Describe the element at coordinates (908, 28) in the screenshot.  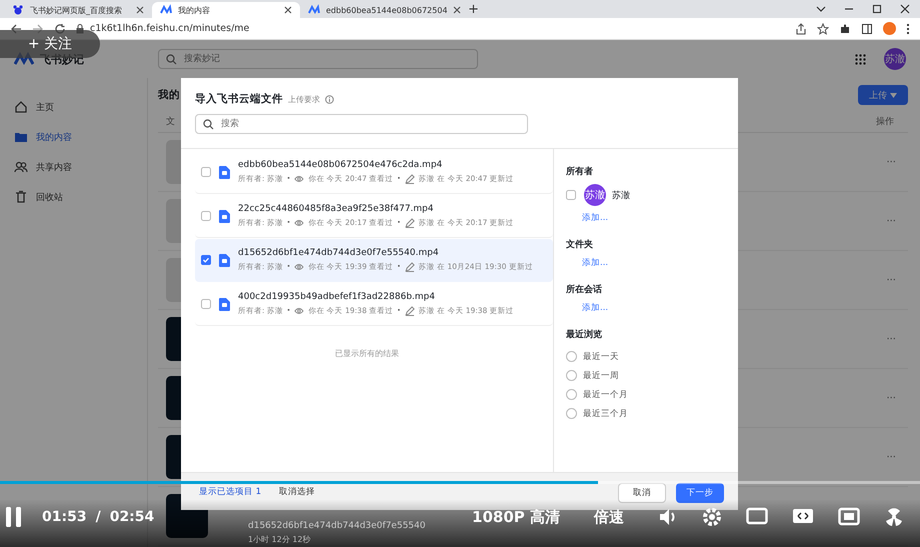
I see `menu-icon` at that location.